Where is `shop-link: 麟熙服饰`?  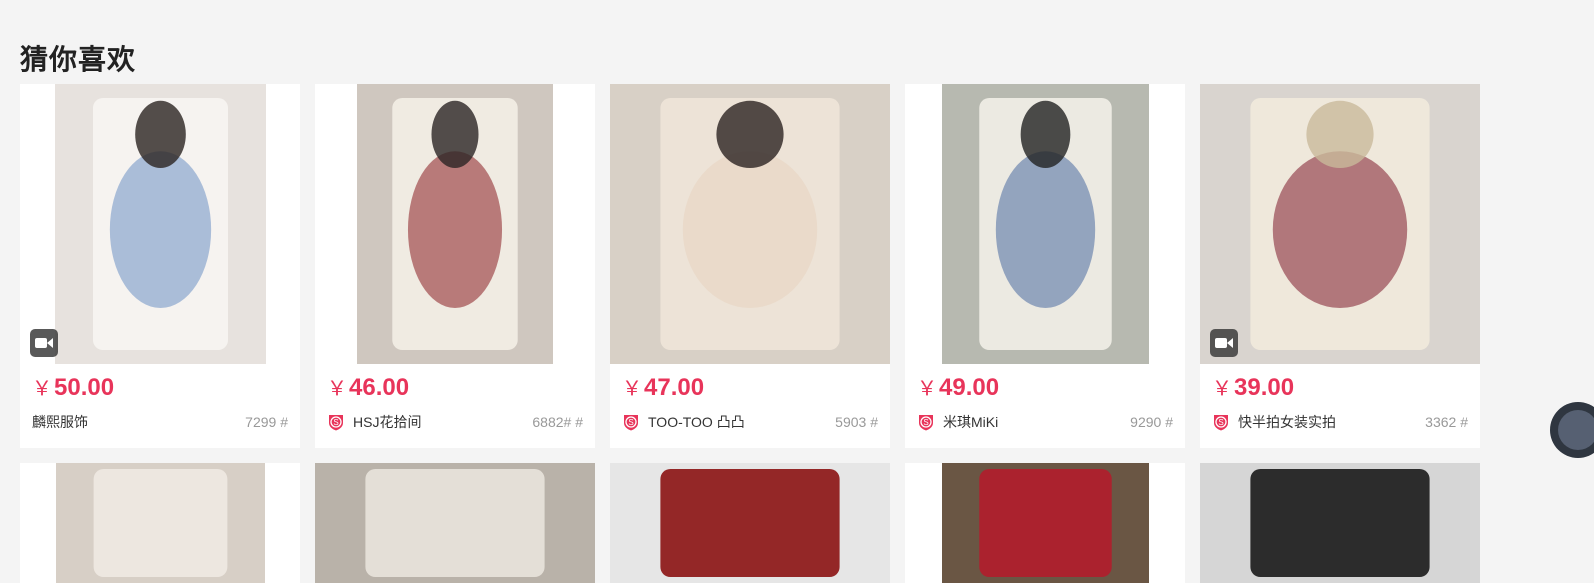 shop-link: 麟熙服饰 is located at coordinates (60, 422).